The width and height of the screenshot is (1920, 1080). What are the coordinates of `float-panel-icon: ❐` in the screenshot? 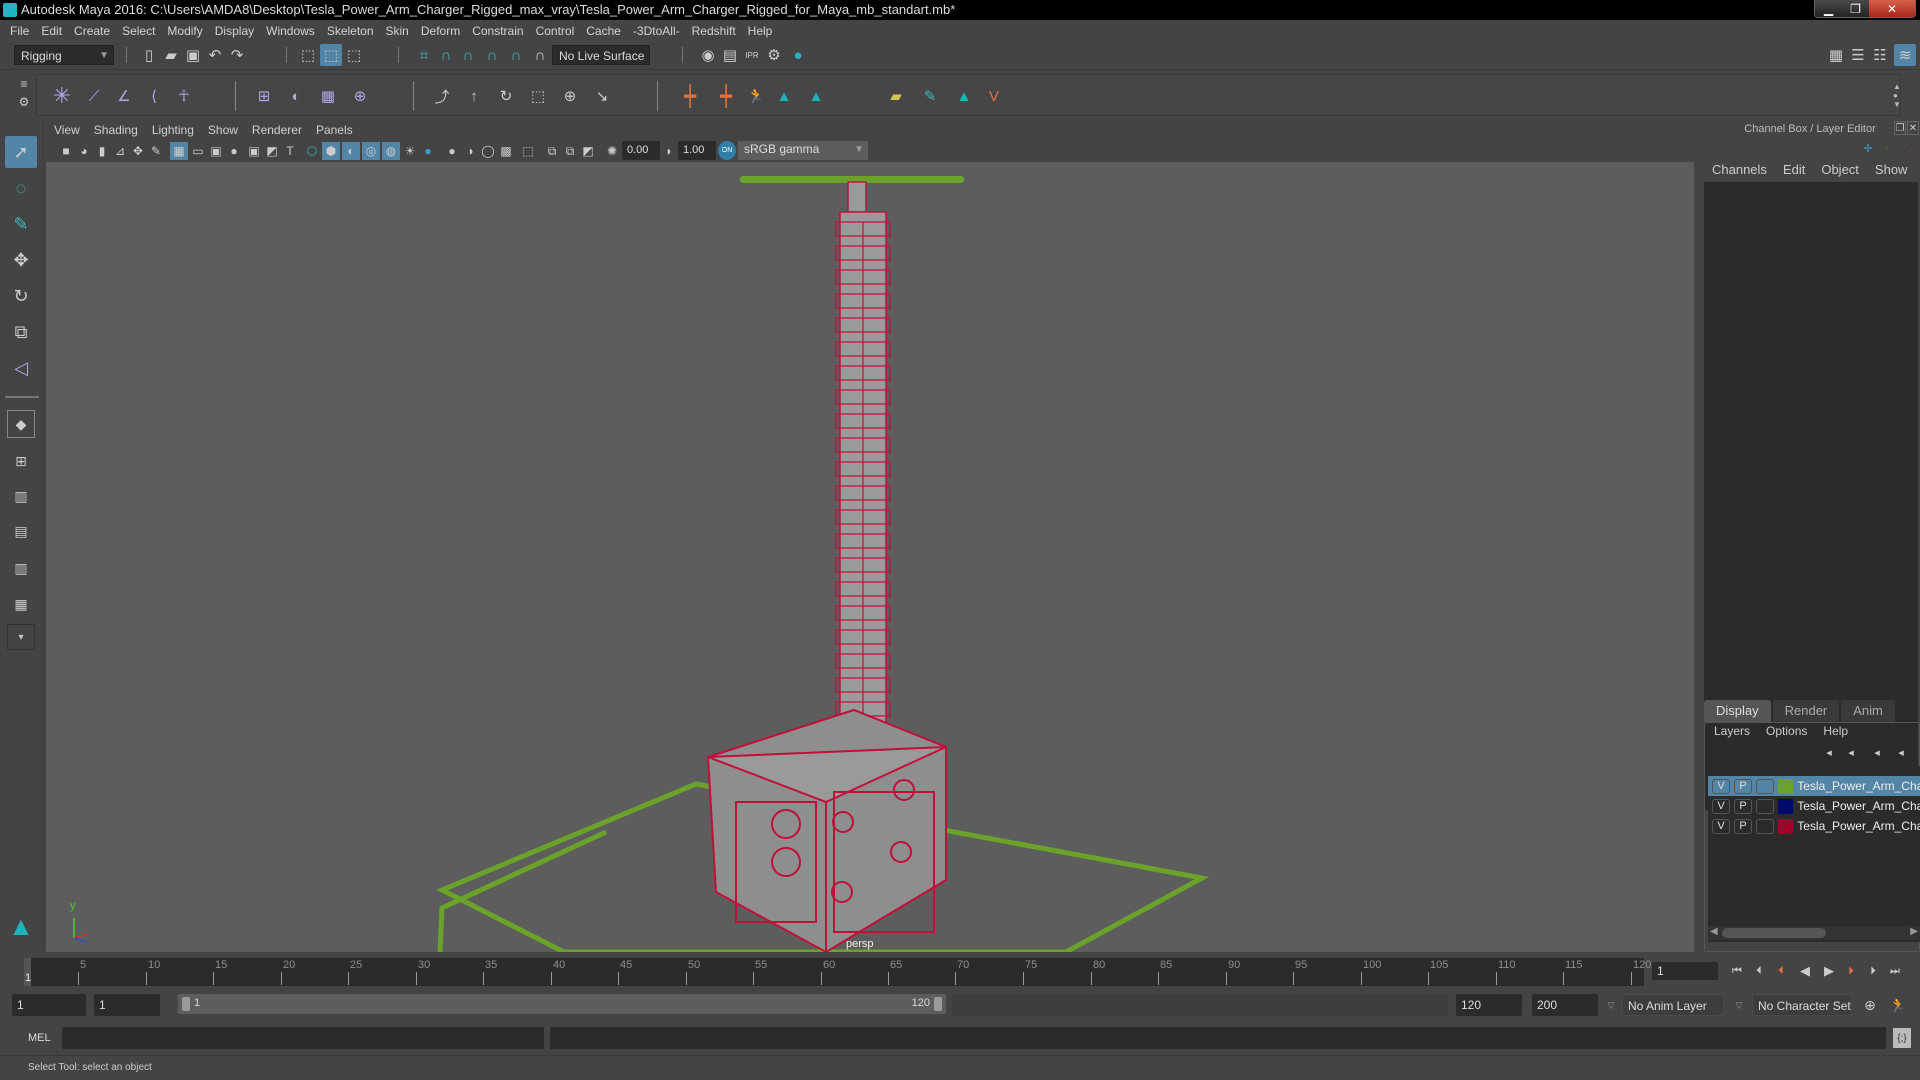 It's located at (1900, 128).